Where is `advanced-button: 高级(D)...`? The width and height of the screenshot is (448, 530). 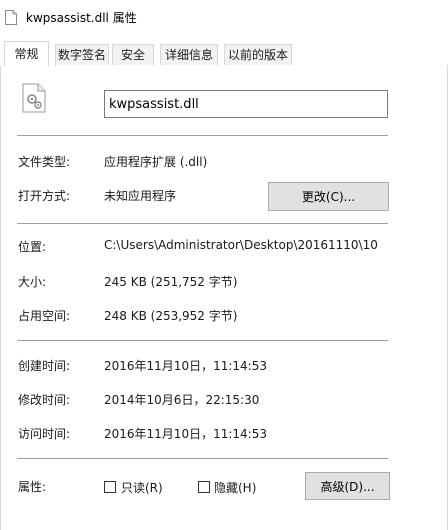 advanced-button: 高级(D)... is located at coordinates (347, 486).